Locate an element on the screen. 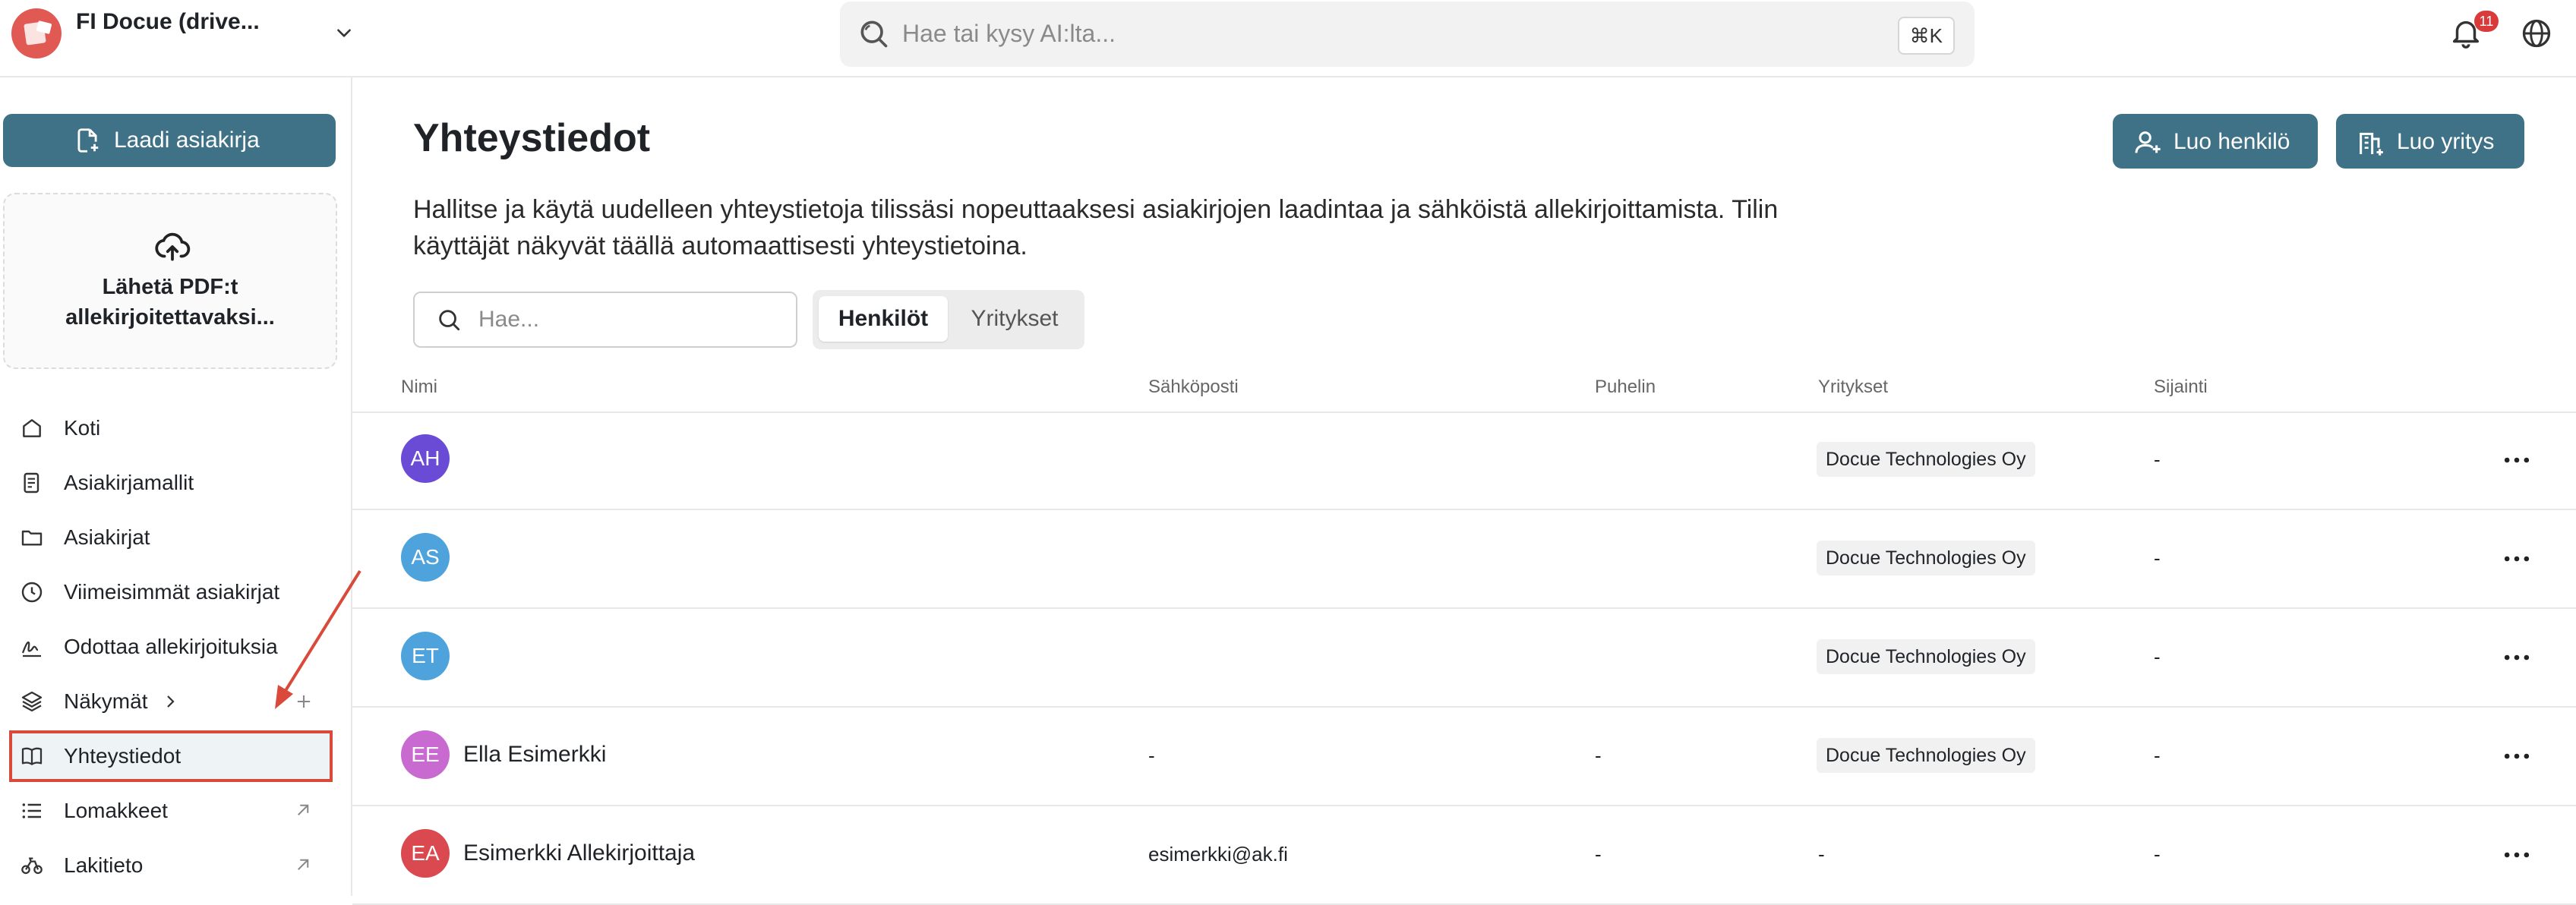 The width and height of the screenshot is (2576, 905). column-header-companies: Yritykset is located at coordinates (1853, 387).